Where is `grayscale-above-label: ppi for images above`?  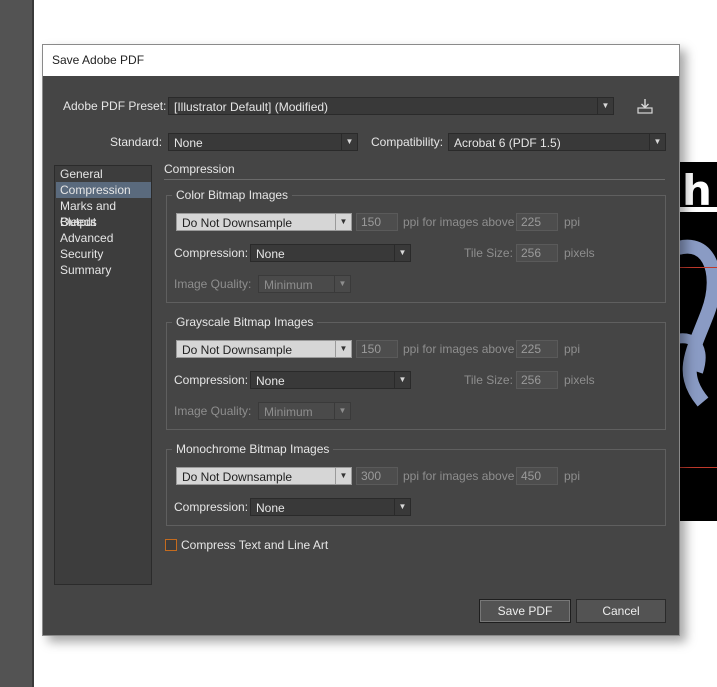
grayscale-above-label: ppi for images above is located at coordinates (459, 349).